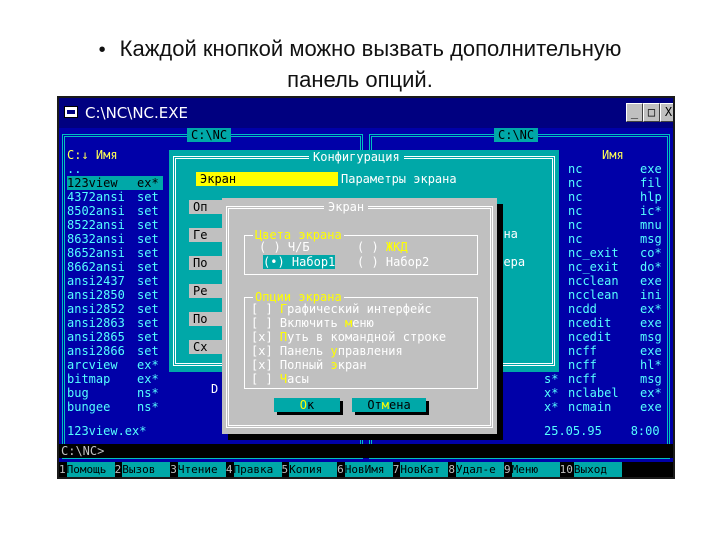 The width and height of the screenshot is (720, 540). I want to click on function-key-f2: 2 Вызов, so click(143, 469).